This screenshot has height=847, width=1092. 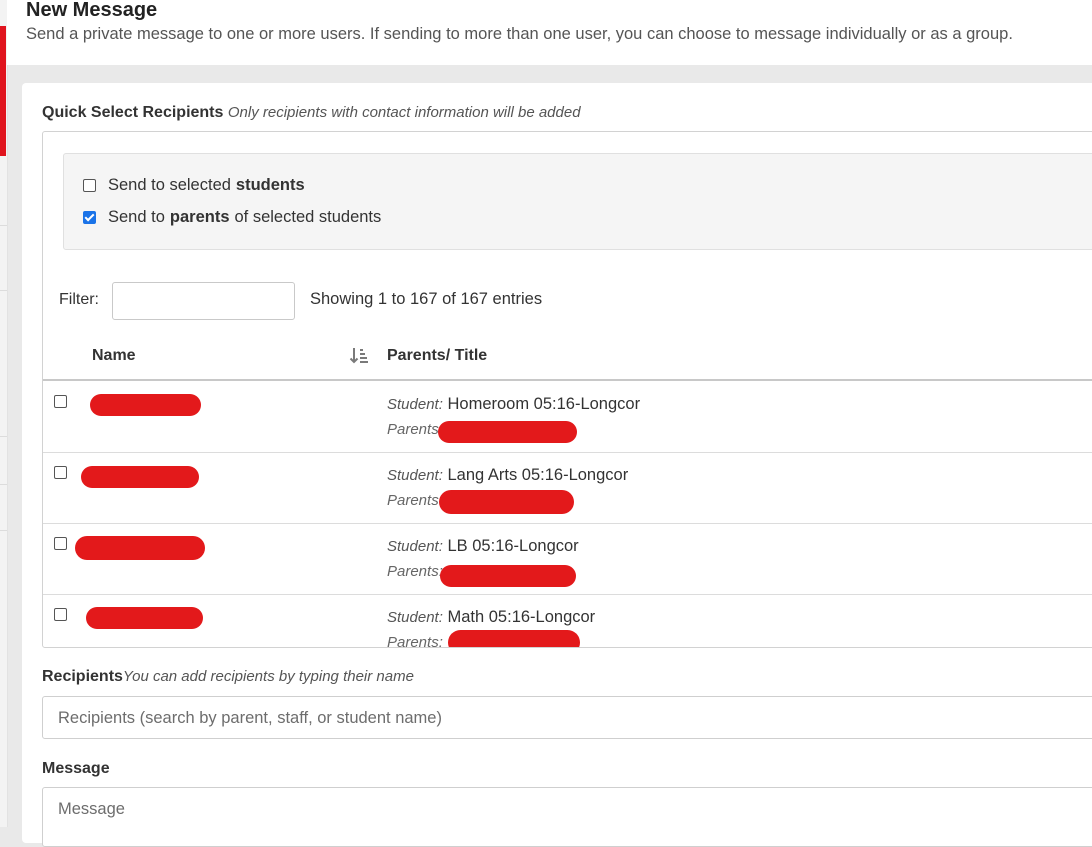 I want to click on page-title: New Message, so click(x=92, y=10).